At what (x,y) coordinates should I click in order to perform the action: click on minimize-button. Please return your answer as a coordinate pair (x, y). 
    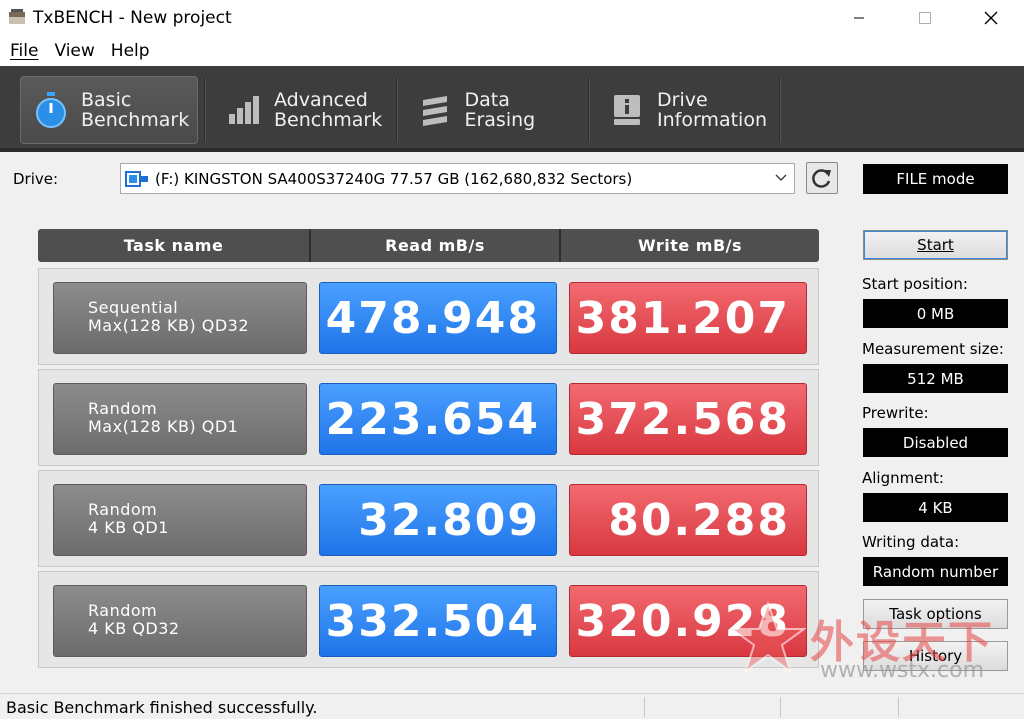
    Looking at the image, I should click on (859, 18).